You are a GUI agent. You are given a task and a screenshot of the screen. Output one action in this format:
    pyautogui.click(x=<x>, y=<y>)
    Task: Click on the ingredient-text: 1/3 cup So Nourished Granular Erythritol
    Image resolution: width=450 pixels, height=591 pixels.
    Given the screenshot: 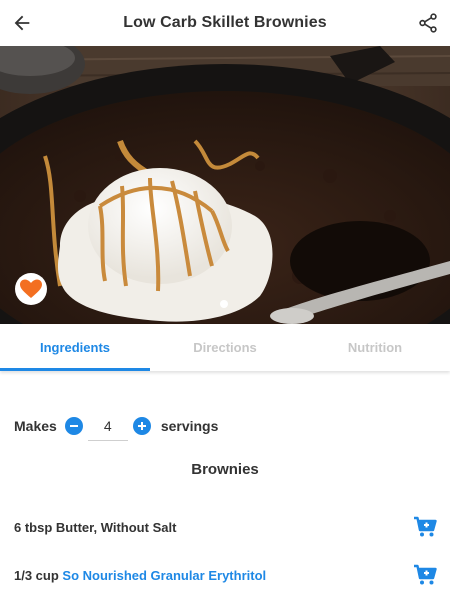 What is the action you would take?
    pyautogui.click(x=140, y=575)
    